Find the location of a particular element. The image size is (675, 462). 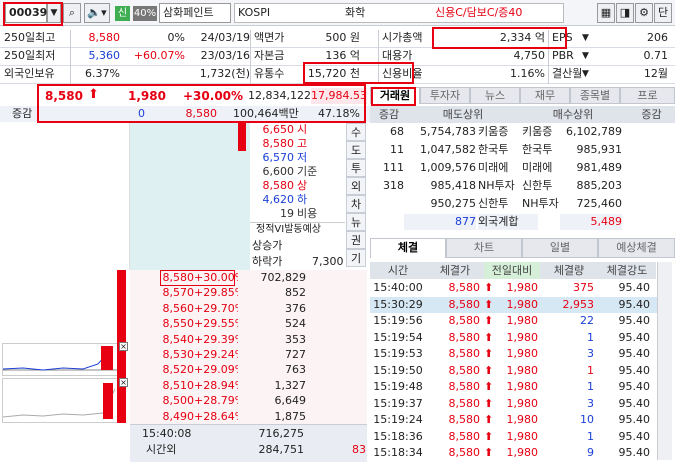

trade-volume: 3 is located at coordinates (590, 353).